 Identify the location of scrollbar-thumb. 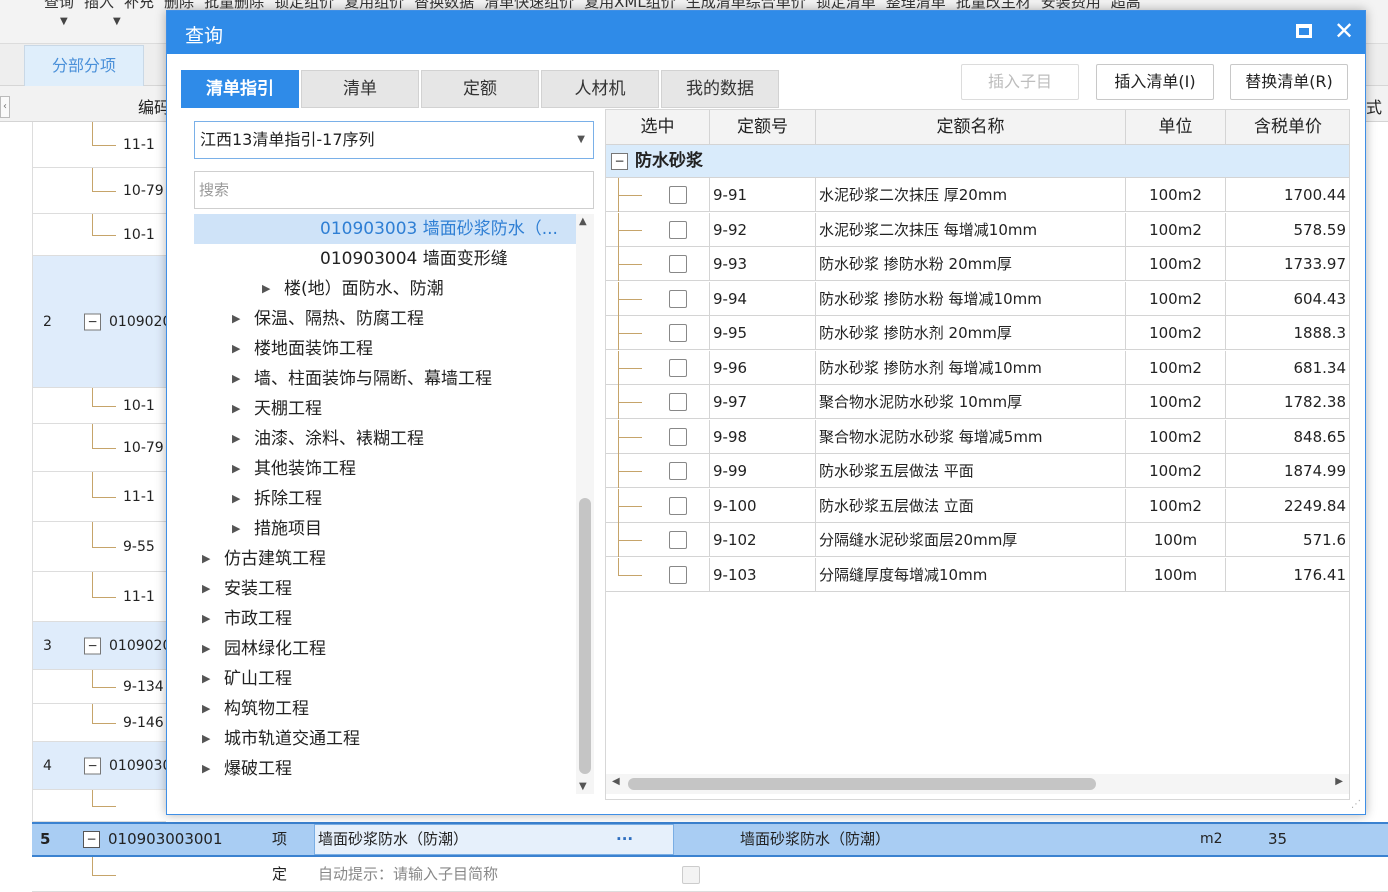
(862, 784).